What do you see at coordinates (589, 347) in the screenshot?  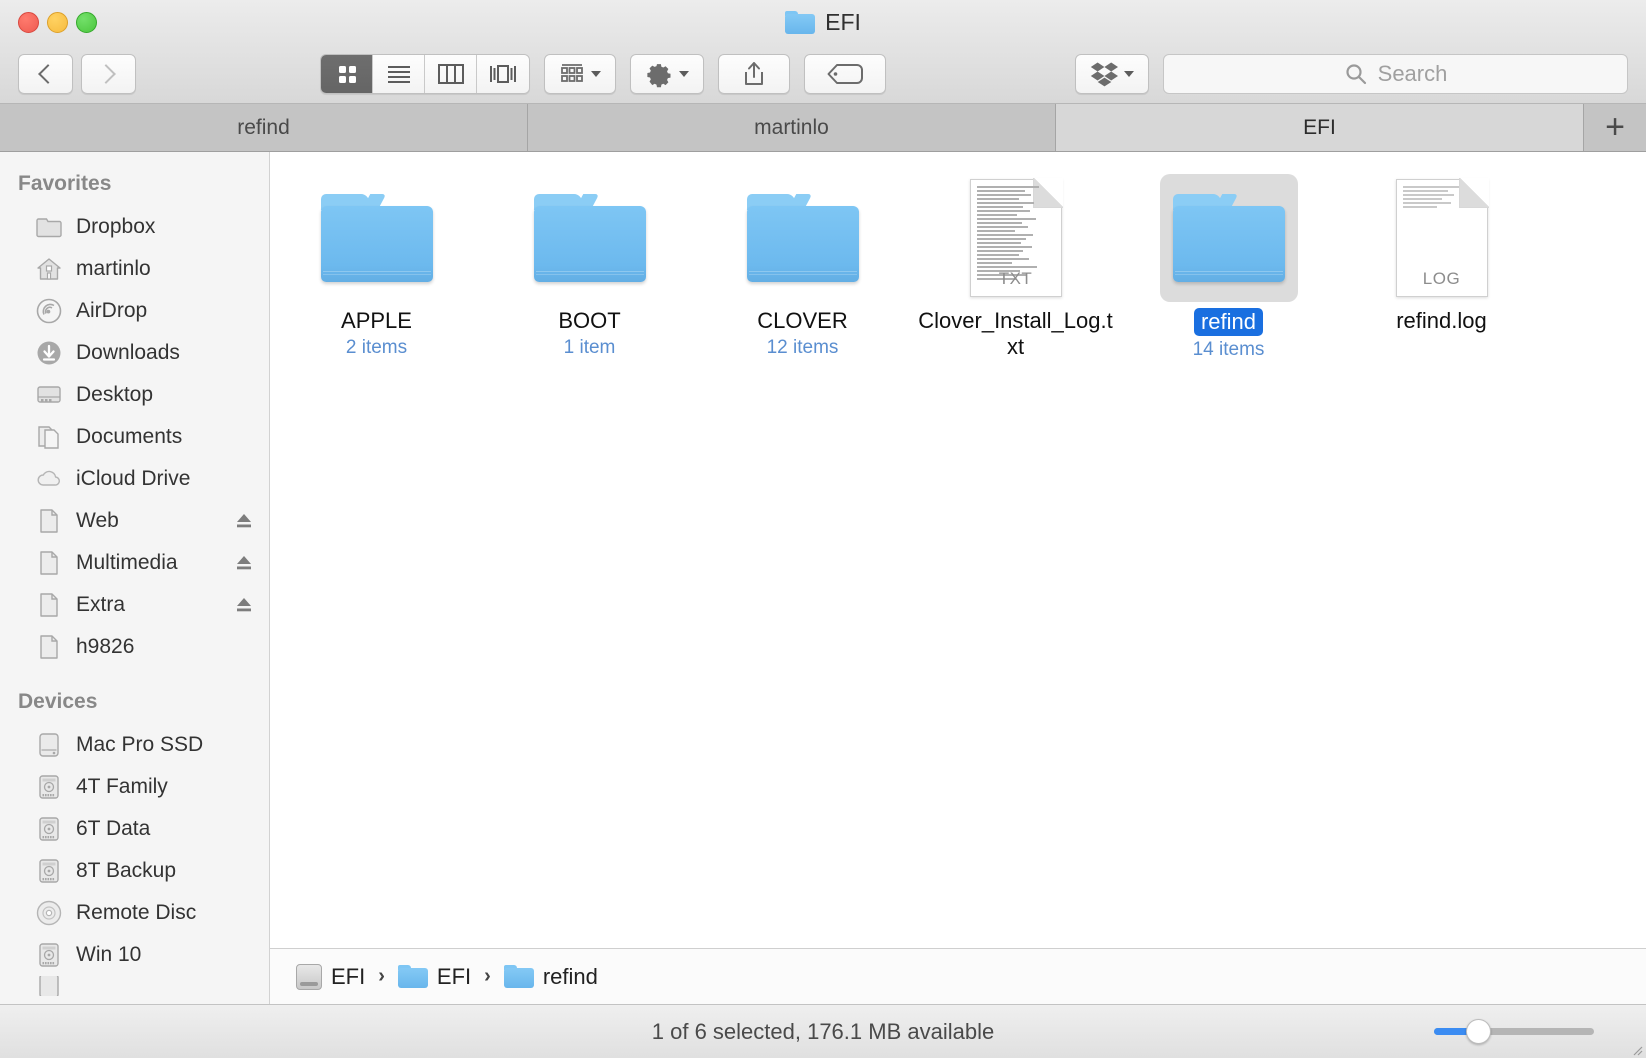 I see `file-subtitle: 1 item` at bounding box center [589, 347].